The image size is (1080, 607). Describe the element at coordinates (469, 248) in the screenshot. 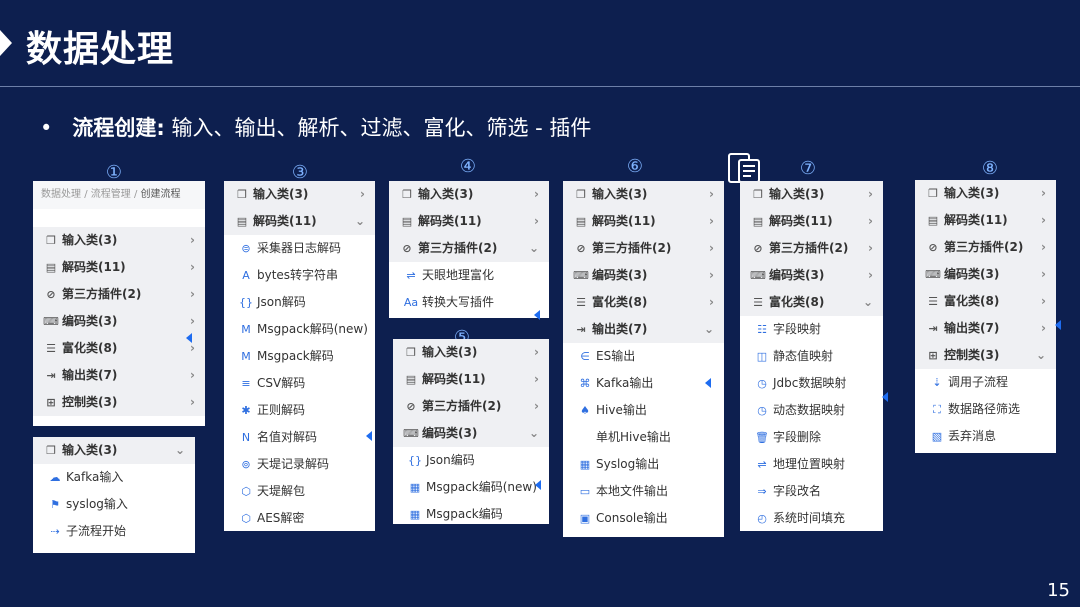

I see `group-thirdparty: ⊘ 第三方插件(2) ⌄` at that location.